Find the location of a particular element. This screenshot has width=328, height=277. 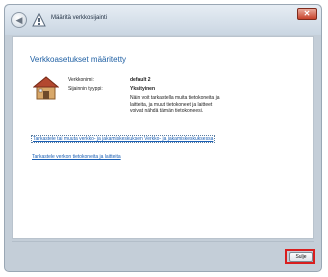

close-button: Sulje is located at coordinates (301, 257).